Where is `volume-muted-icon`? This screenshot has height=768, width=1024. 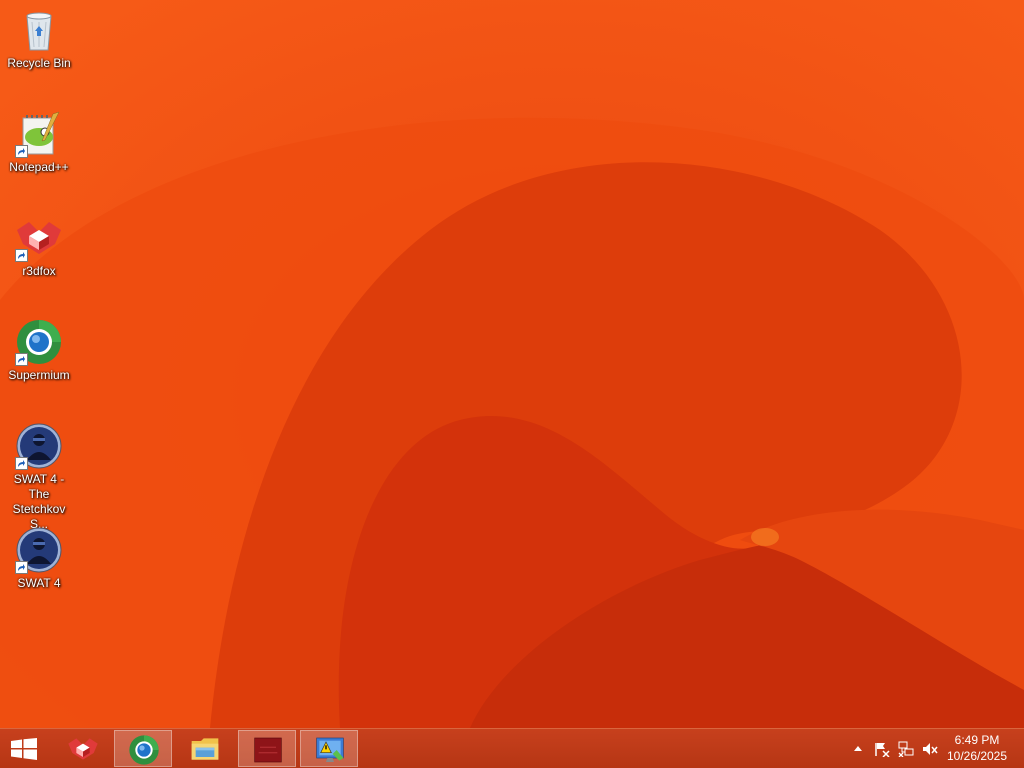
volume-muted-icon is located at coordinates (930, 749).